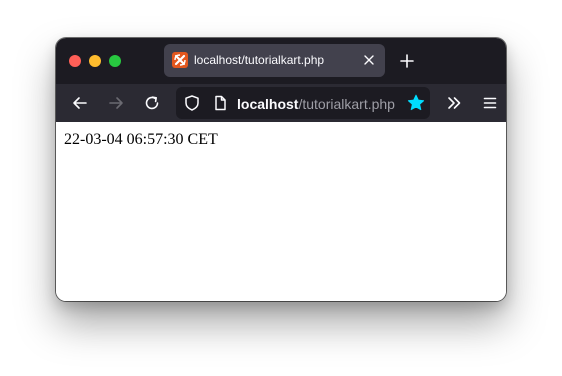  What do you see at coordinates (369, 60) in the screenshot?
I see `tab-close-icon` at bounding box center [369, 60].